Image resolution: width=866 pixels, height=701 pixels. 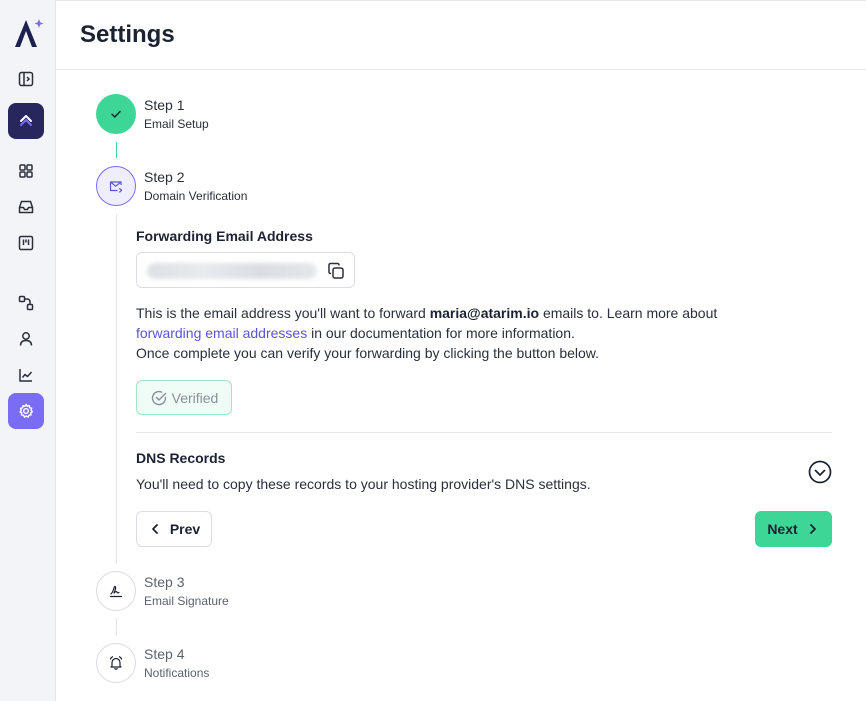 What do you see at coordinates (820, 472) in the screenshot?
I see `chevron-down-icon` at bounding box center [820, 472].